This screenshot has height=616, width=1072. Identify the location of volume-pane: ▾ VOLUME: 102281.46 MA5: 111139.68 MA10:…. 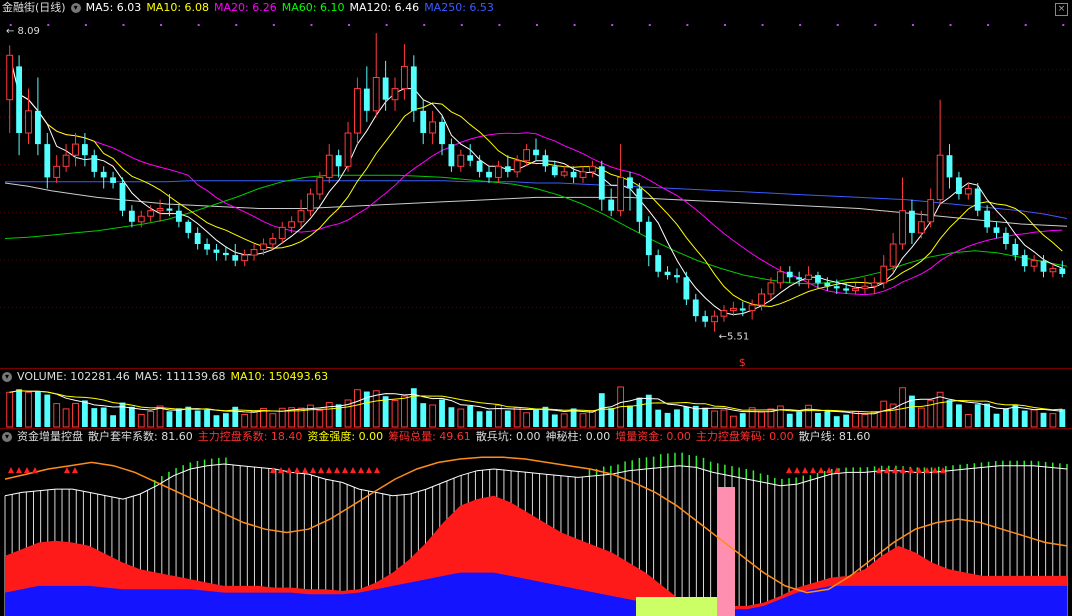
(536, 398).